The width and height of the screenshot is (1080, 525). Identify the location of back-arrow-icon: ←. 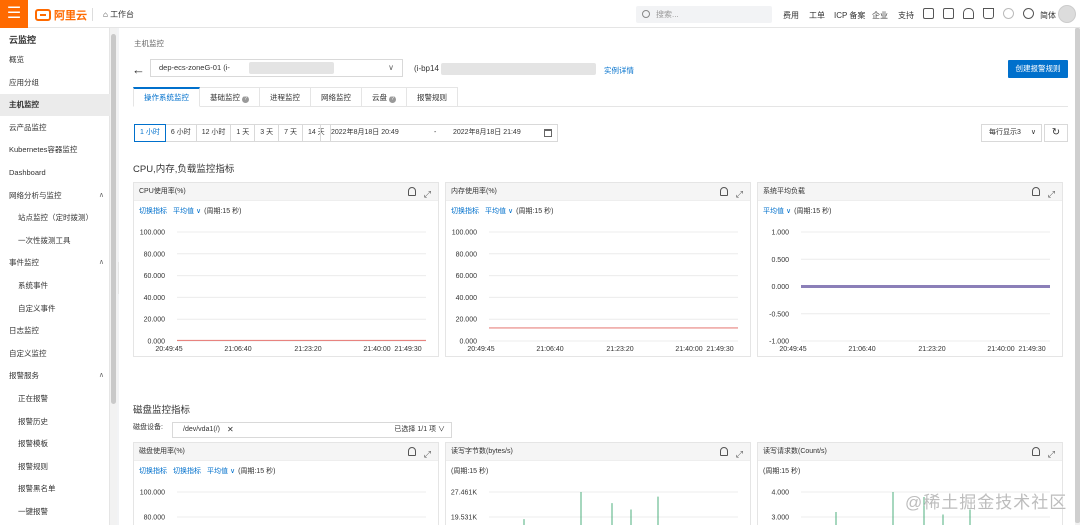
(138, 69).